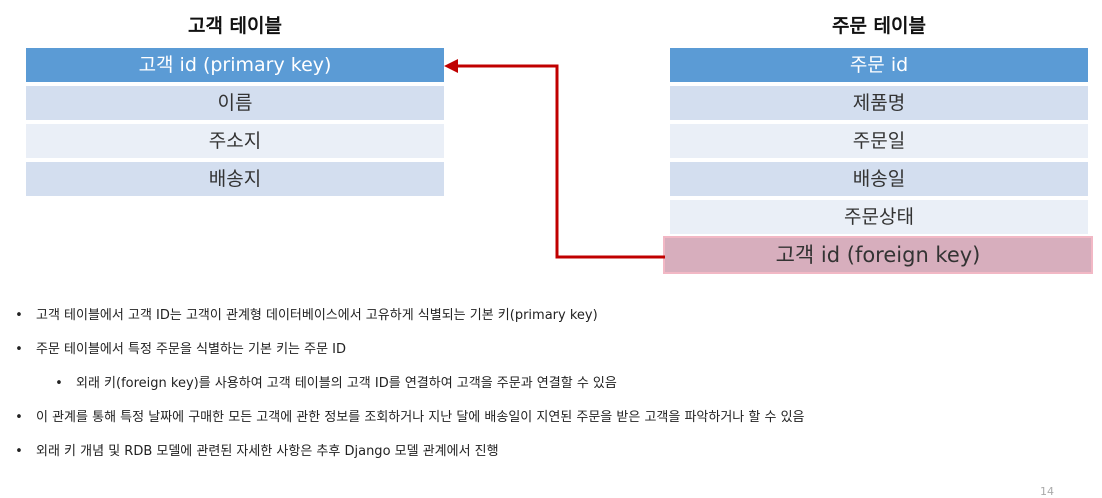 The height and width of the screenshot is (498, 1102). Describe the element at coordinates (451, 66) in the screenshot. I see `arrowhead-icon` at that location.